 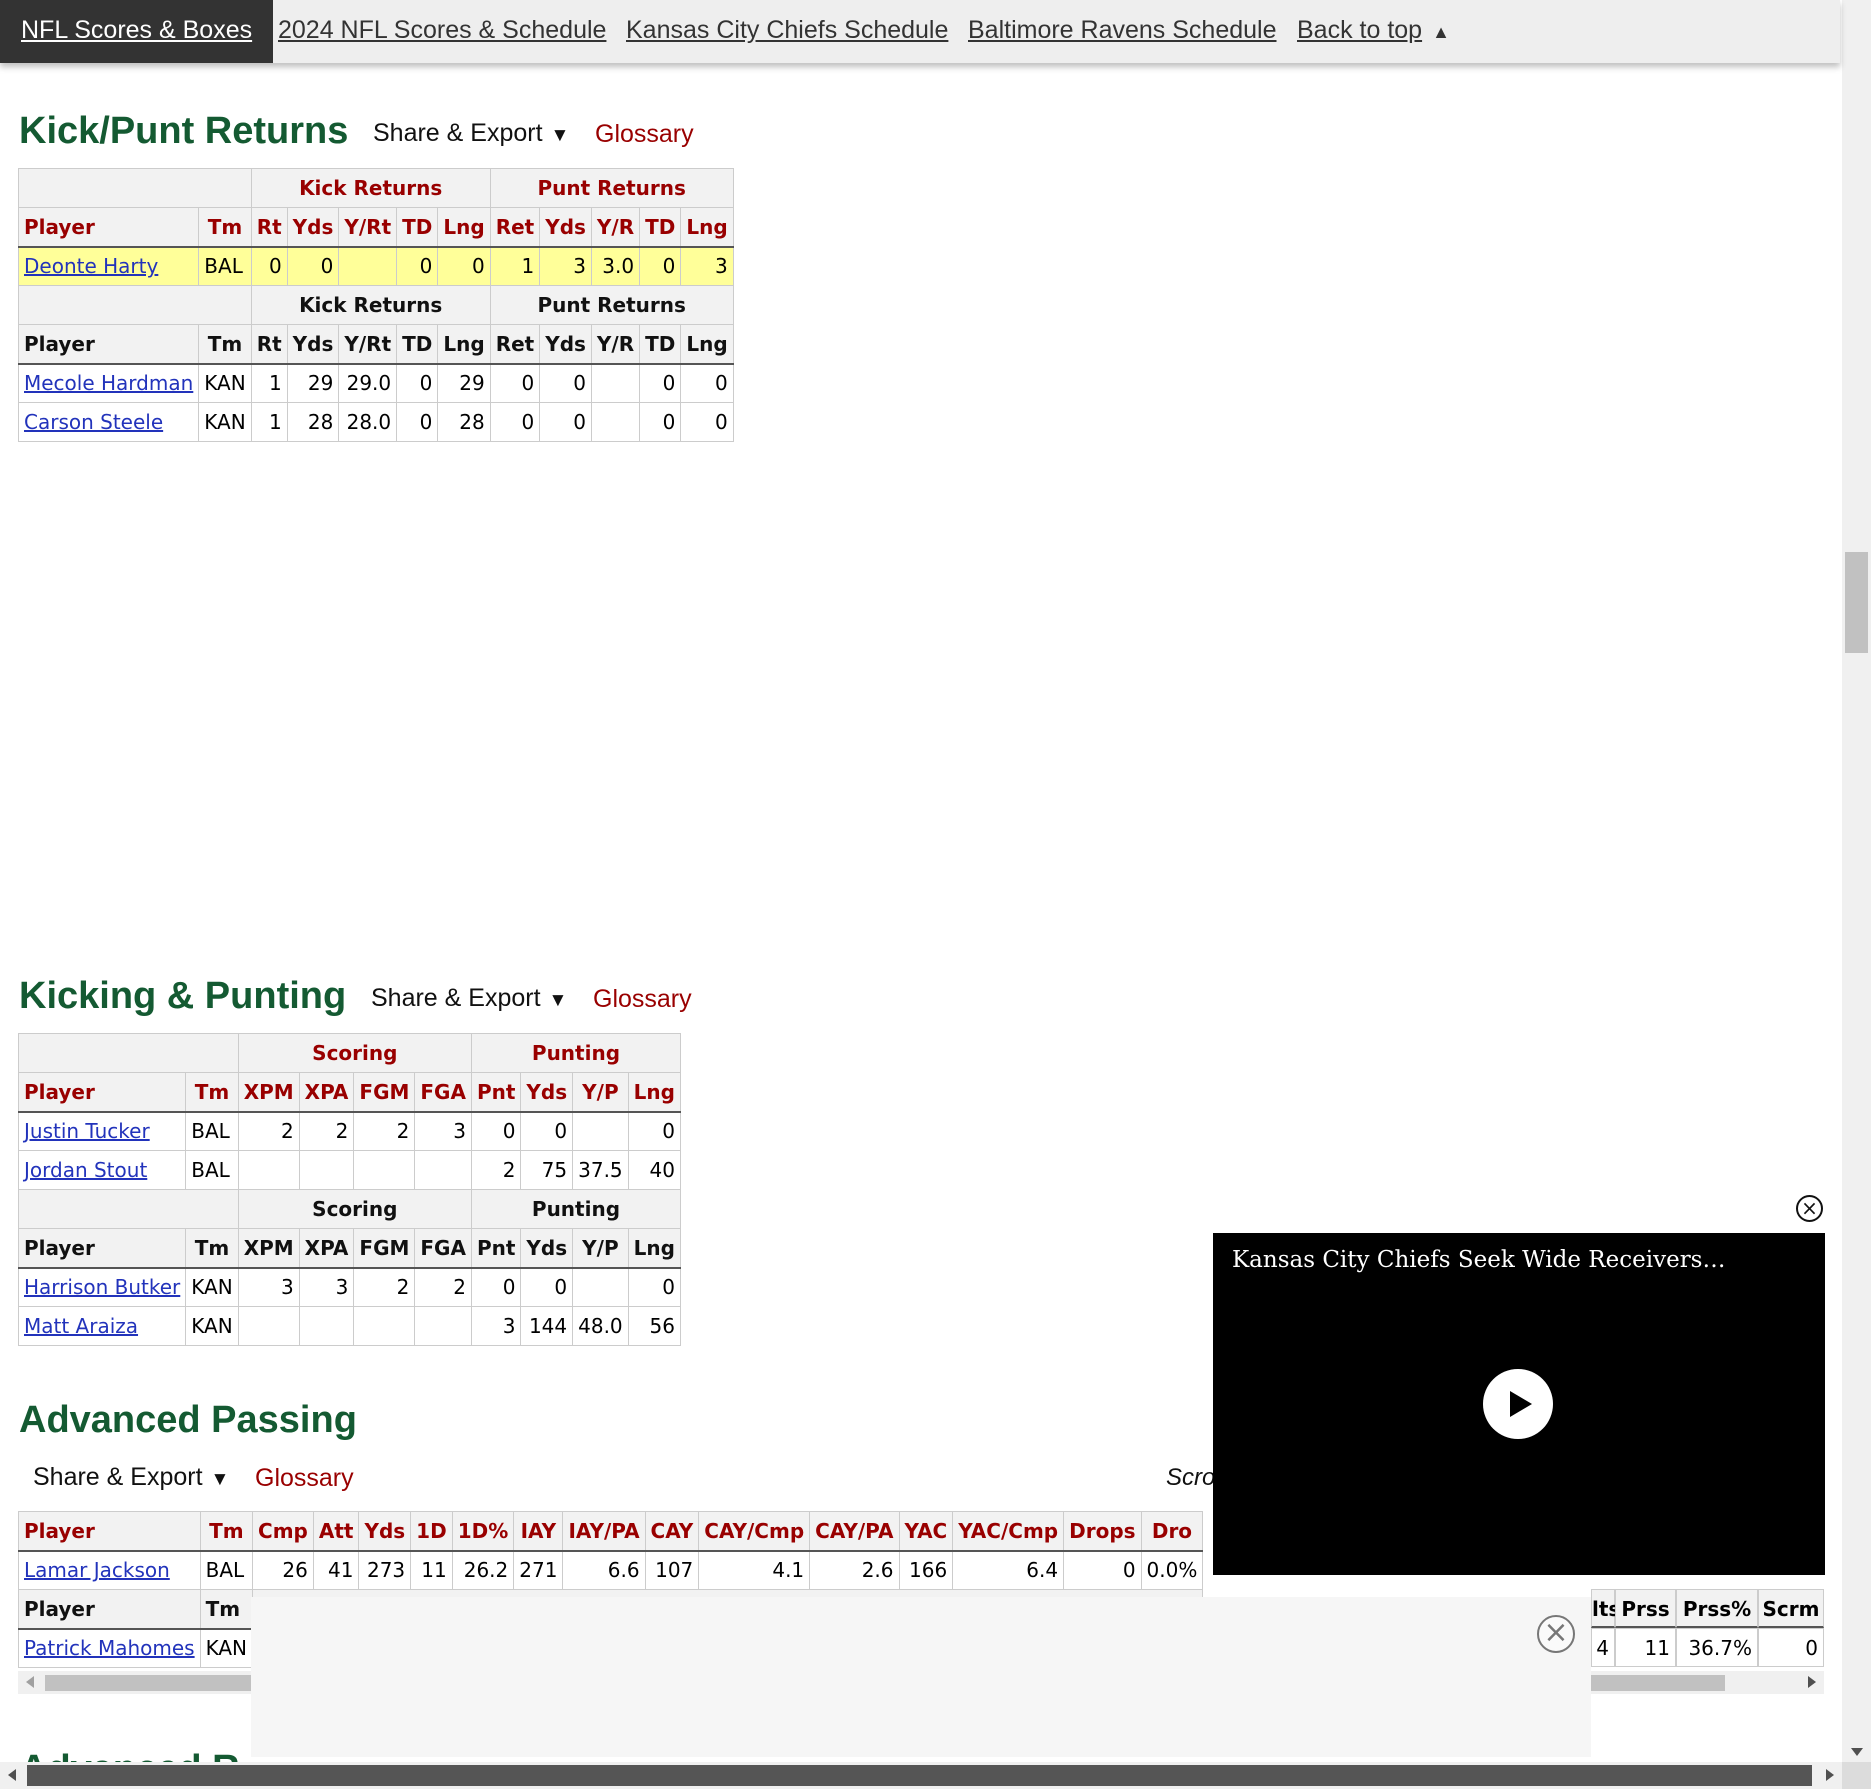 I want to click on nav-chiefs-schedule: Kansas City Chiefs Schedule, so click(x=787, y=31).